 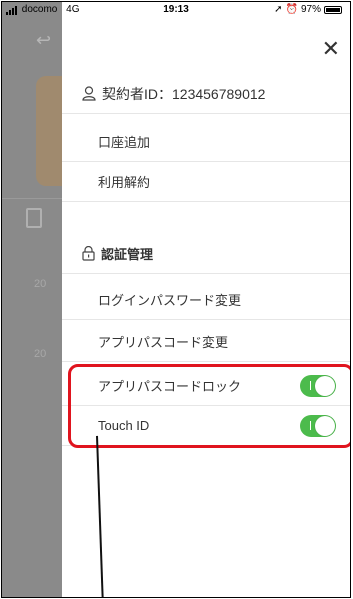 I want to click on status-bar: docomo 4G 19:13 ➚ ⏰ 97%, so click(x=176, y=10).